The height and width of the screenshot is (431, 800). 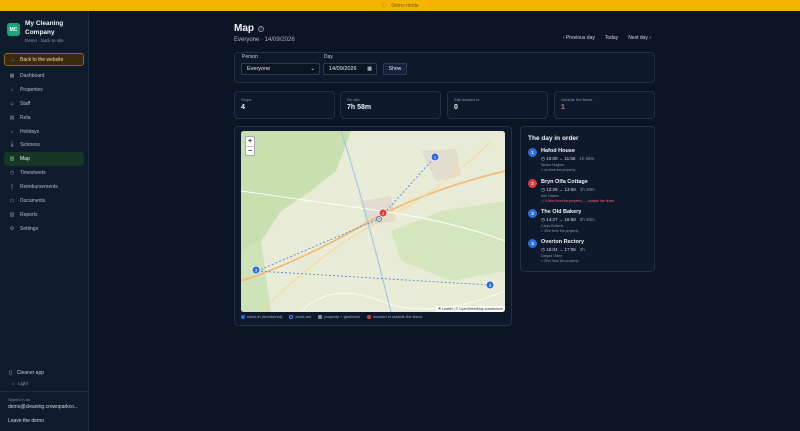 I want to click on person-label: Person, so click(x=250, y=57).